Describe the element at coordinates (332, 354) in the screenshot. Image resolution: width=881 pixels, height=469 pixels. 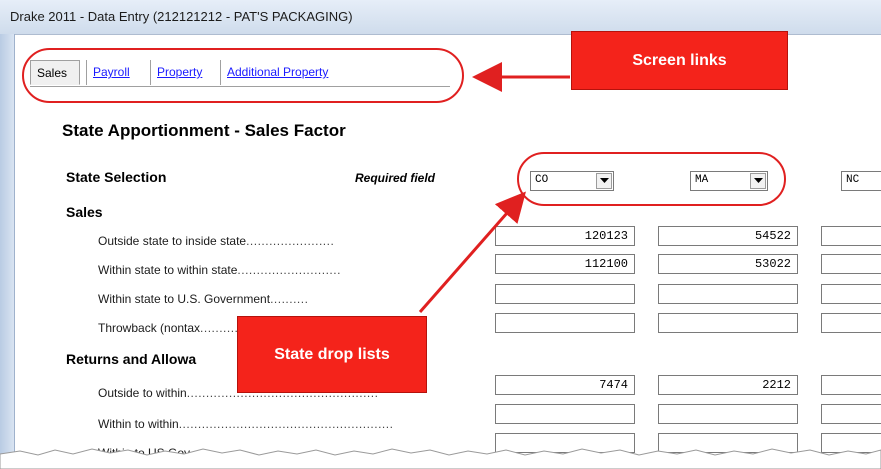
I see `state-drop-lists-callout: State drop lists` at that location.